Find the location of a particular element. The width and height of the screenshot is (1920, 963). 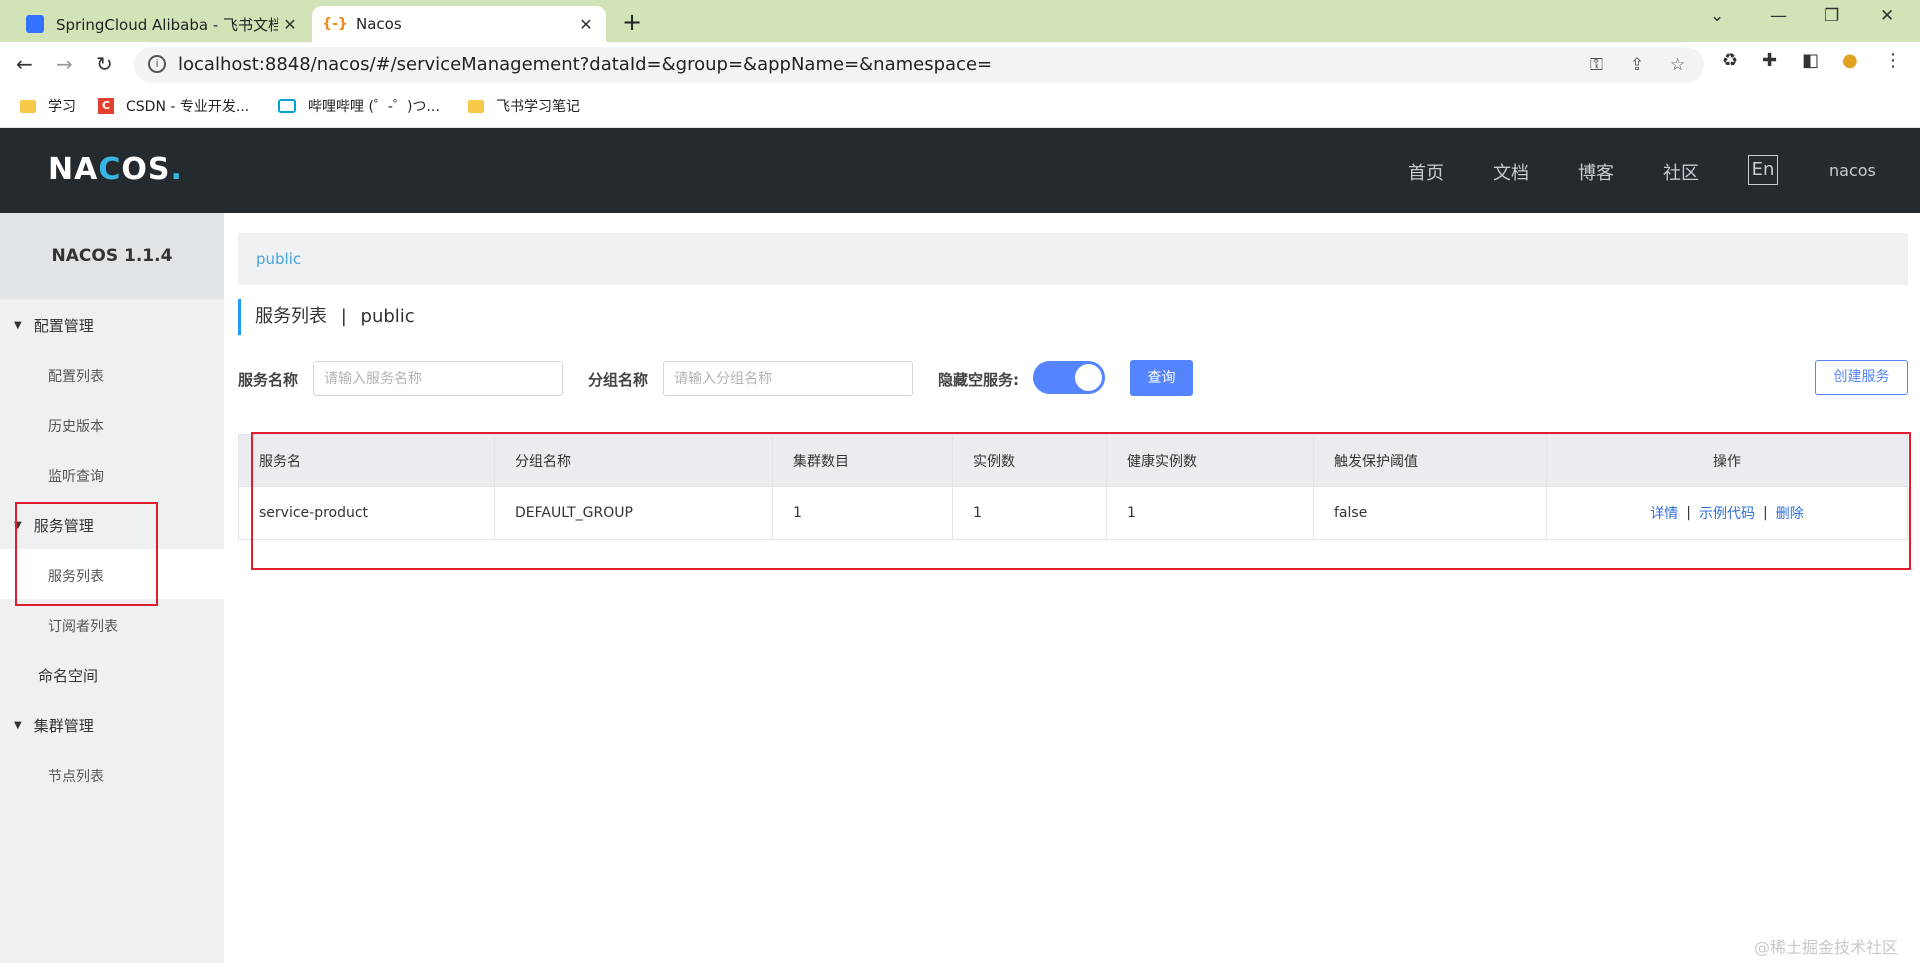

nav-community: 社区 is located at coordinates (1681, 172).